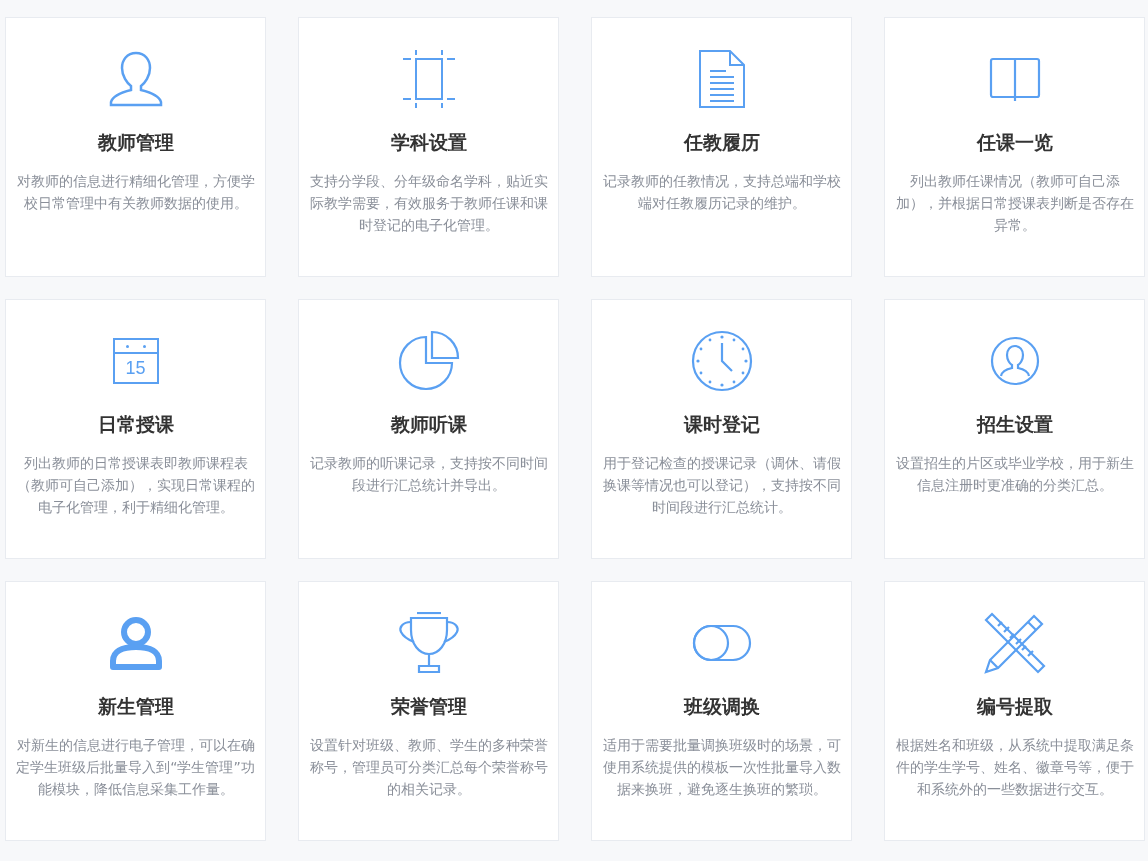  Describe the element at coordinates (721, 142) in the screenshot. I see `card-title: 任教履历` at that location.